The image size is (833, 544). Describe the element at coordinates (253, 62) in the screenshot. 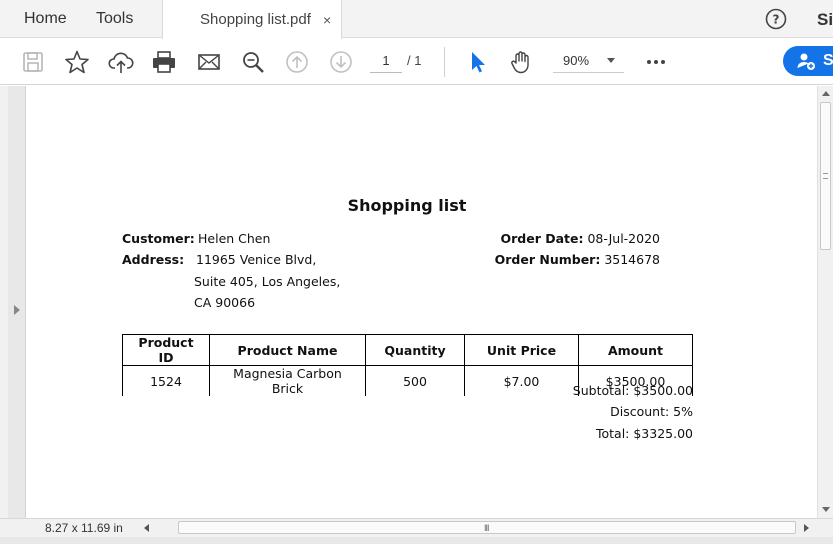

I see `zoom-search-icon` at that location.